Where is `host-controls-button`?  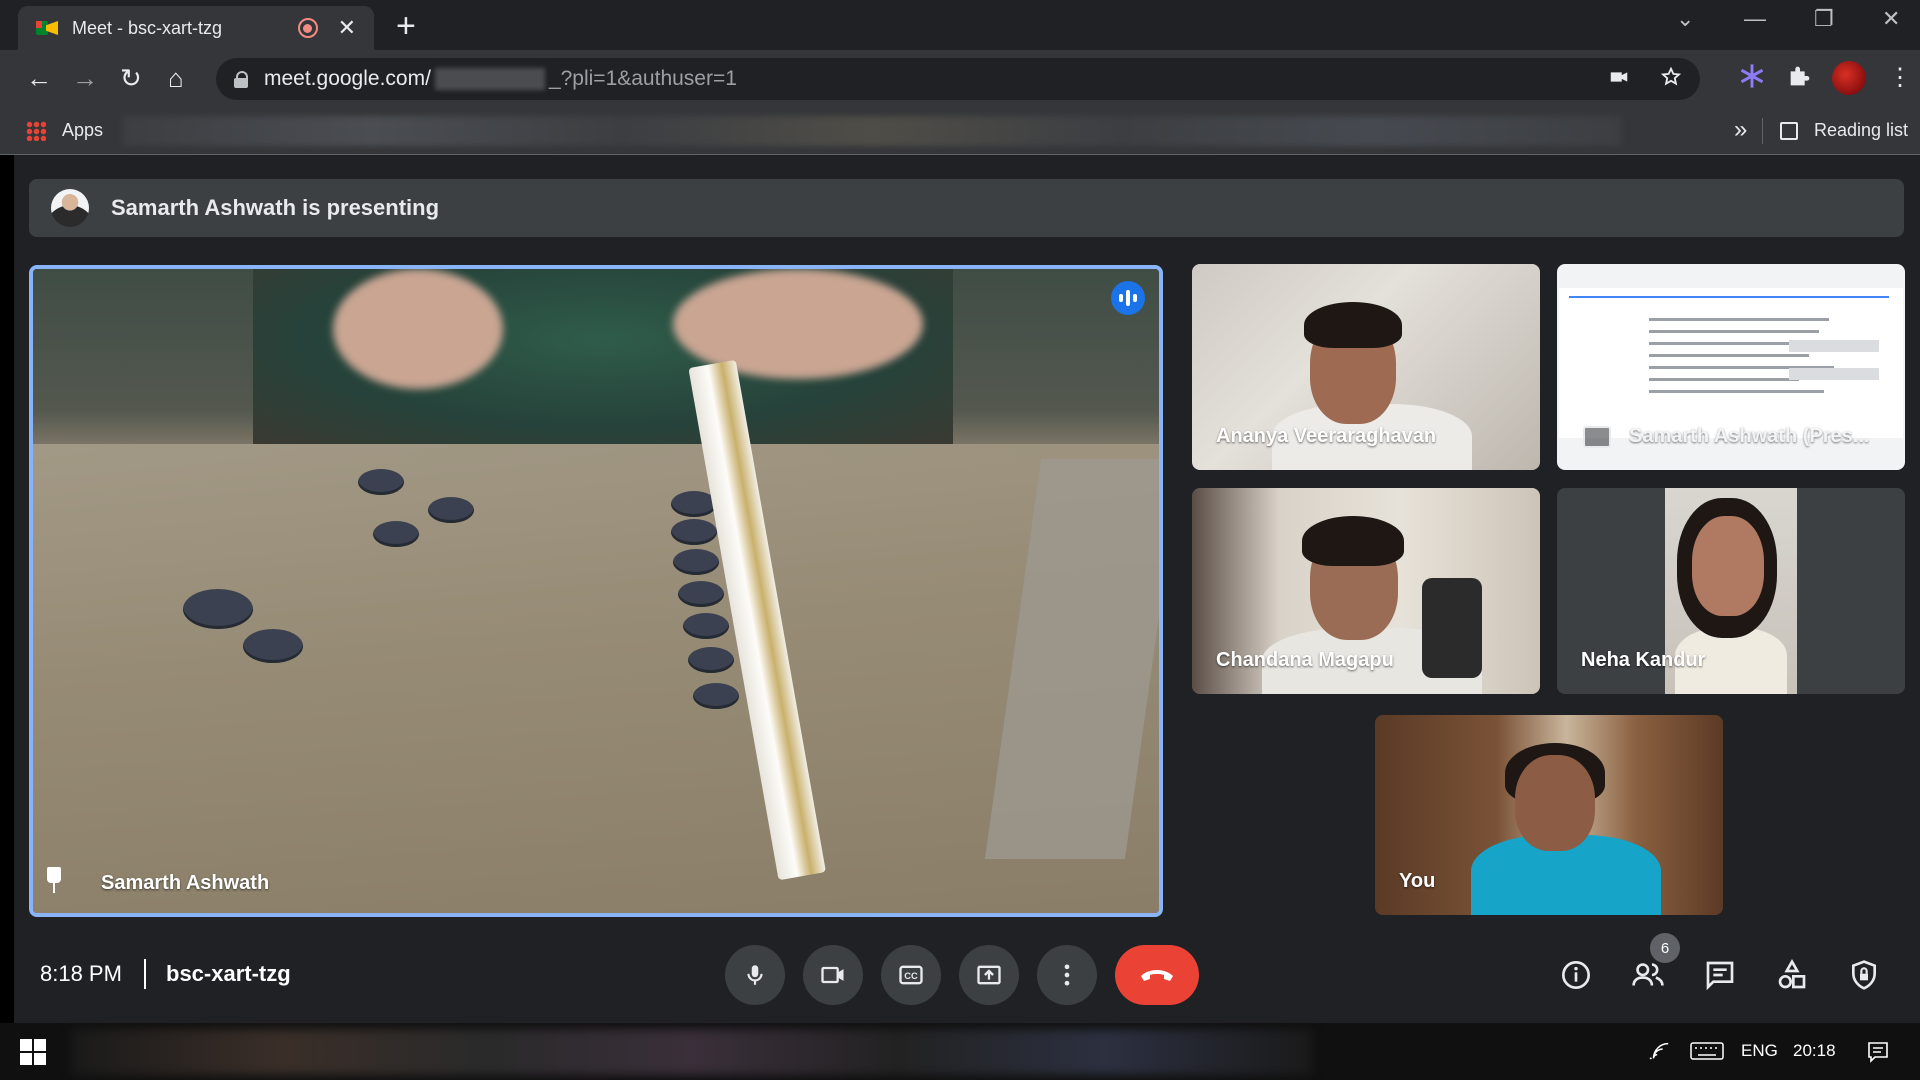 host-controls-button is located at coordinates (1864, 975).